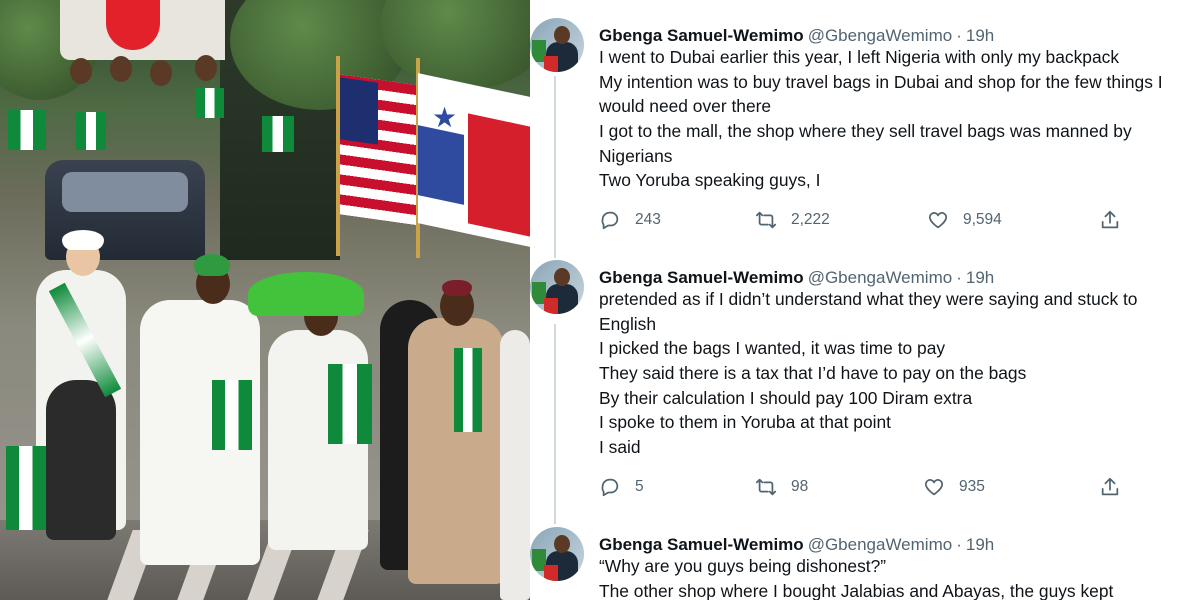  Describe the element at coordinates (630, 220) in the screenshot. I see `reply-button: 243` at that location.